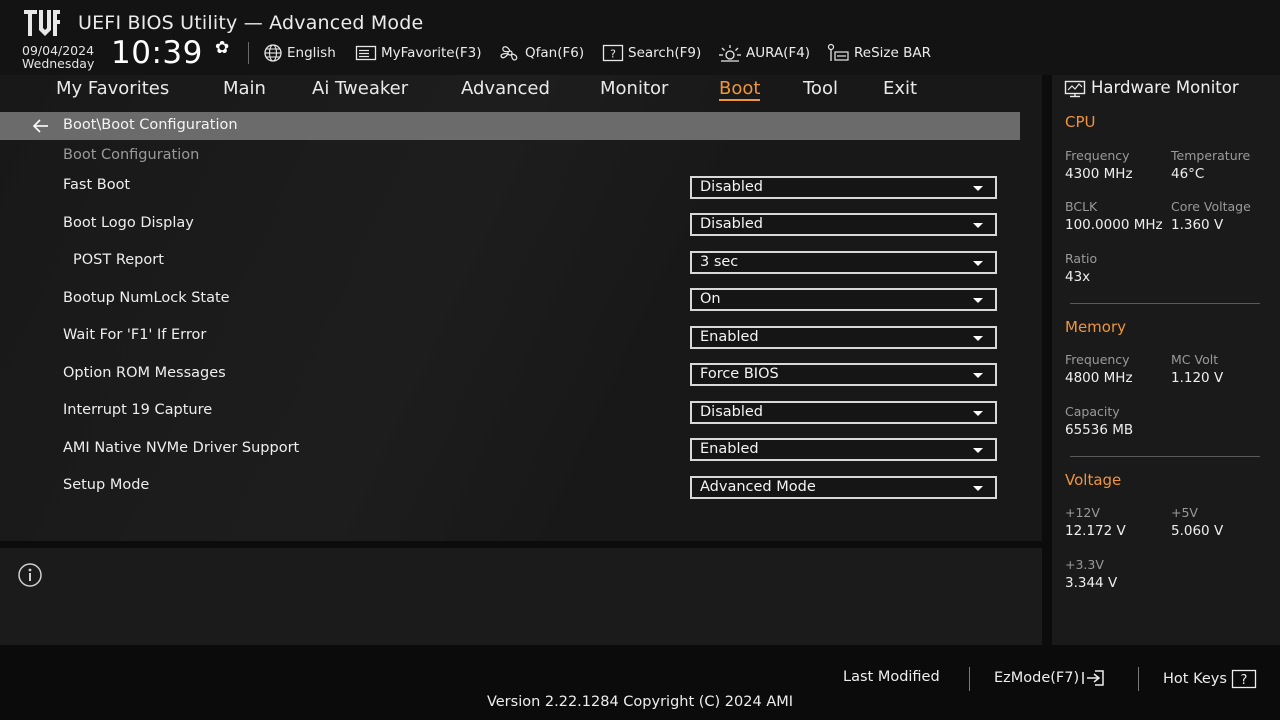  What do you see at coordinates (222, 48) in the screenshot?
I see `gear-icon: ✿` at bounding box center [222, 48].